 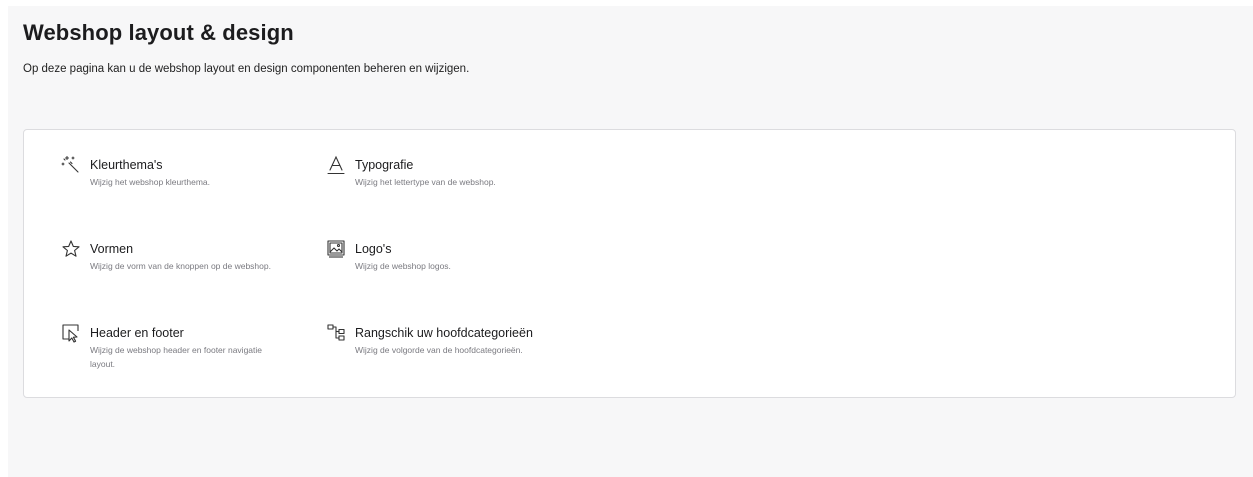 What do you see at coordinates (336, 249) in the screenshot?
I see `image-icon` at bounding box center [336, 249].